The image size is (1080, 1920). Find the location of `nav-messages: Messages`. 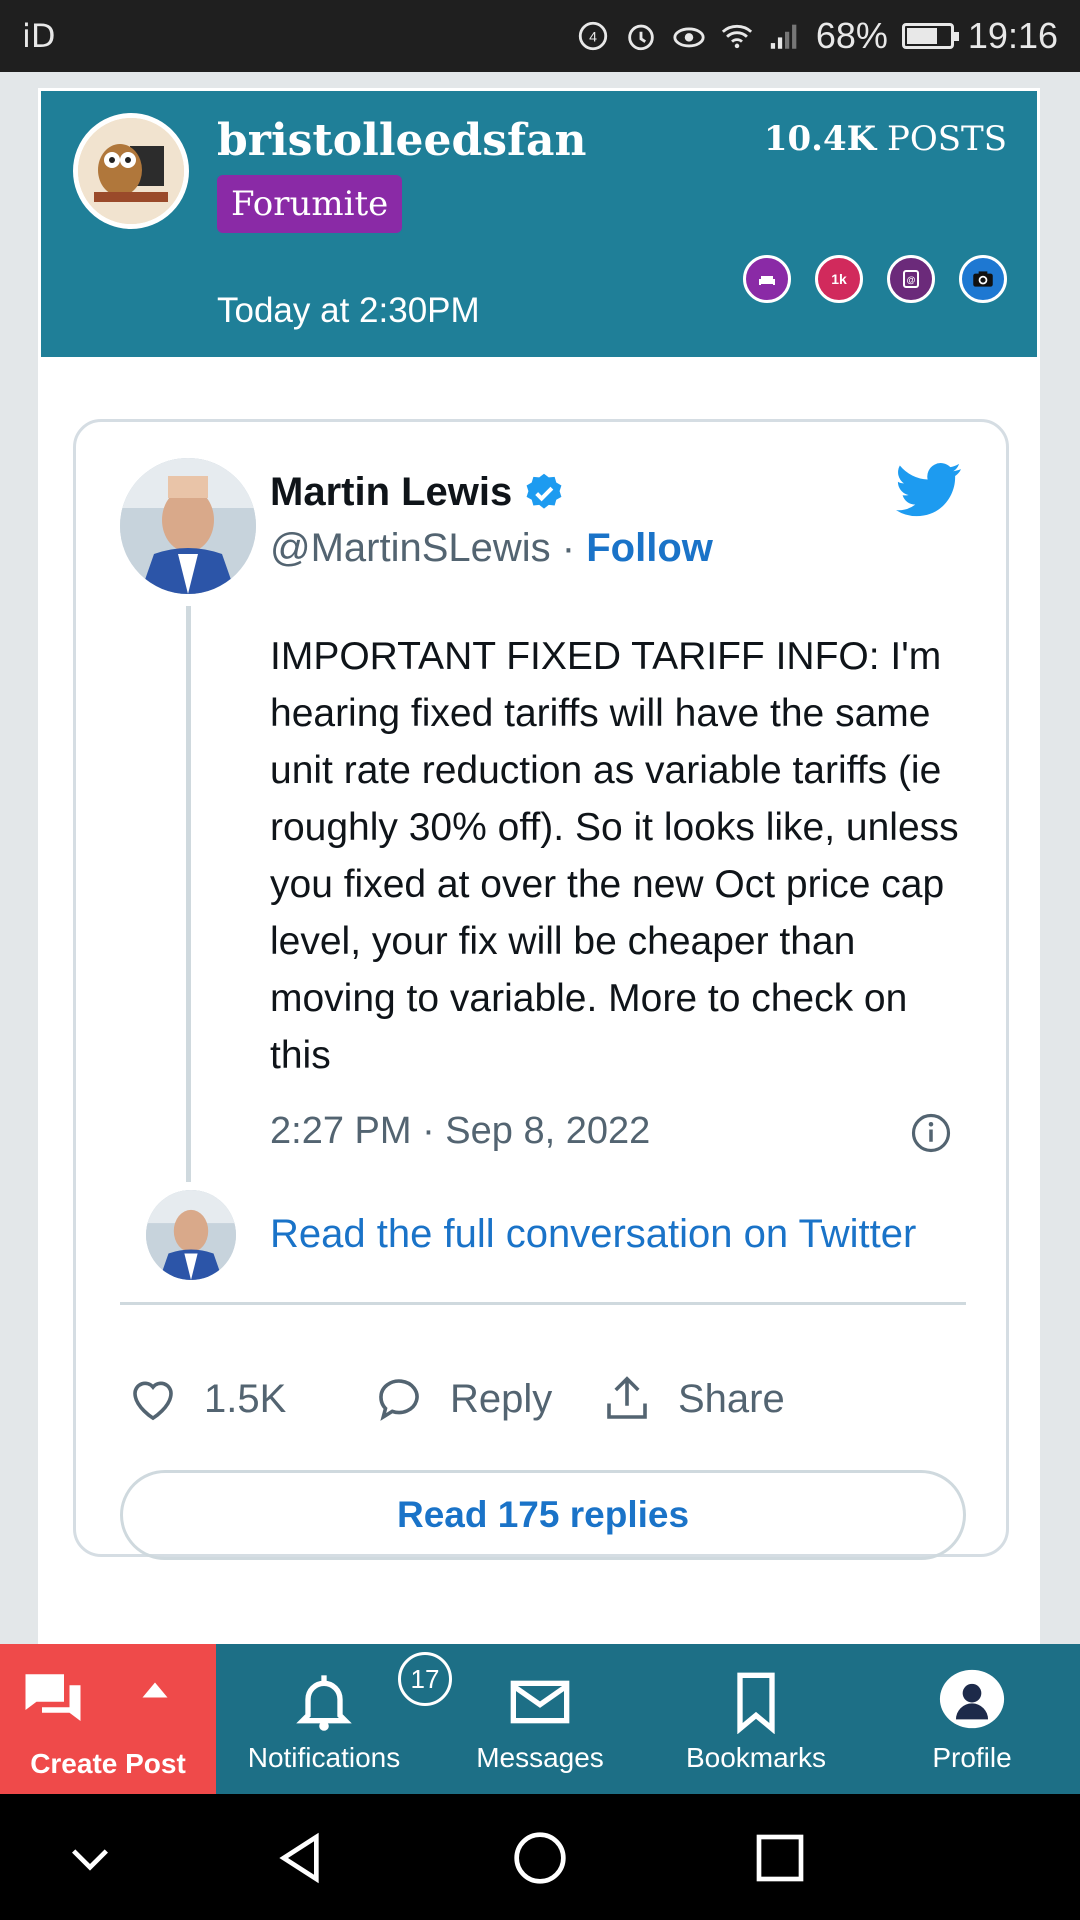

nav-messages: Messages is located at coordinates (540, 1719).